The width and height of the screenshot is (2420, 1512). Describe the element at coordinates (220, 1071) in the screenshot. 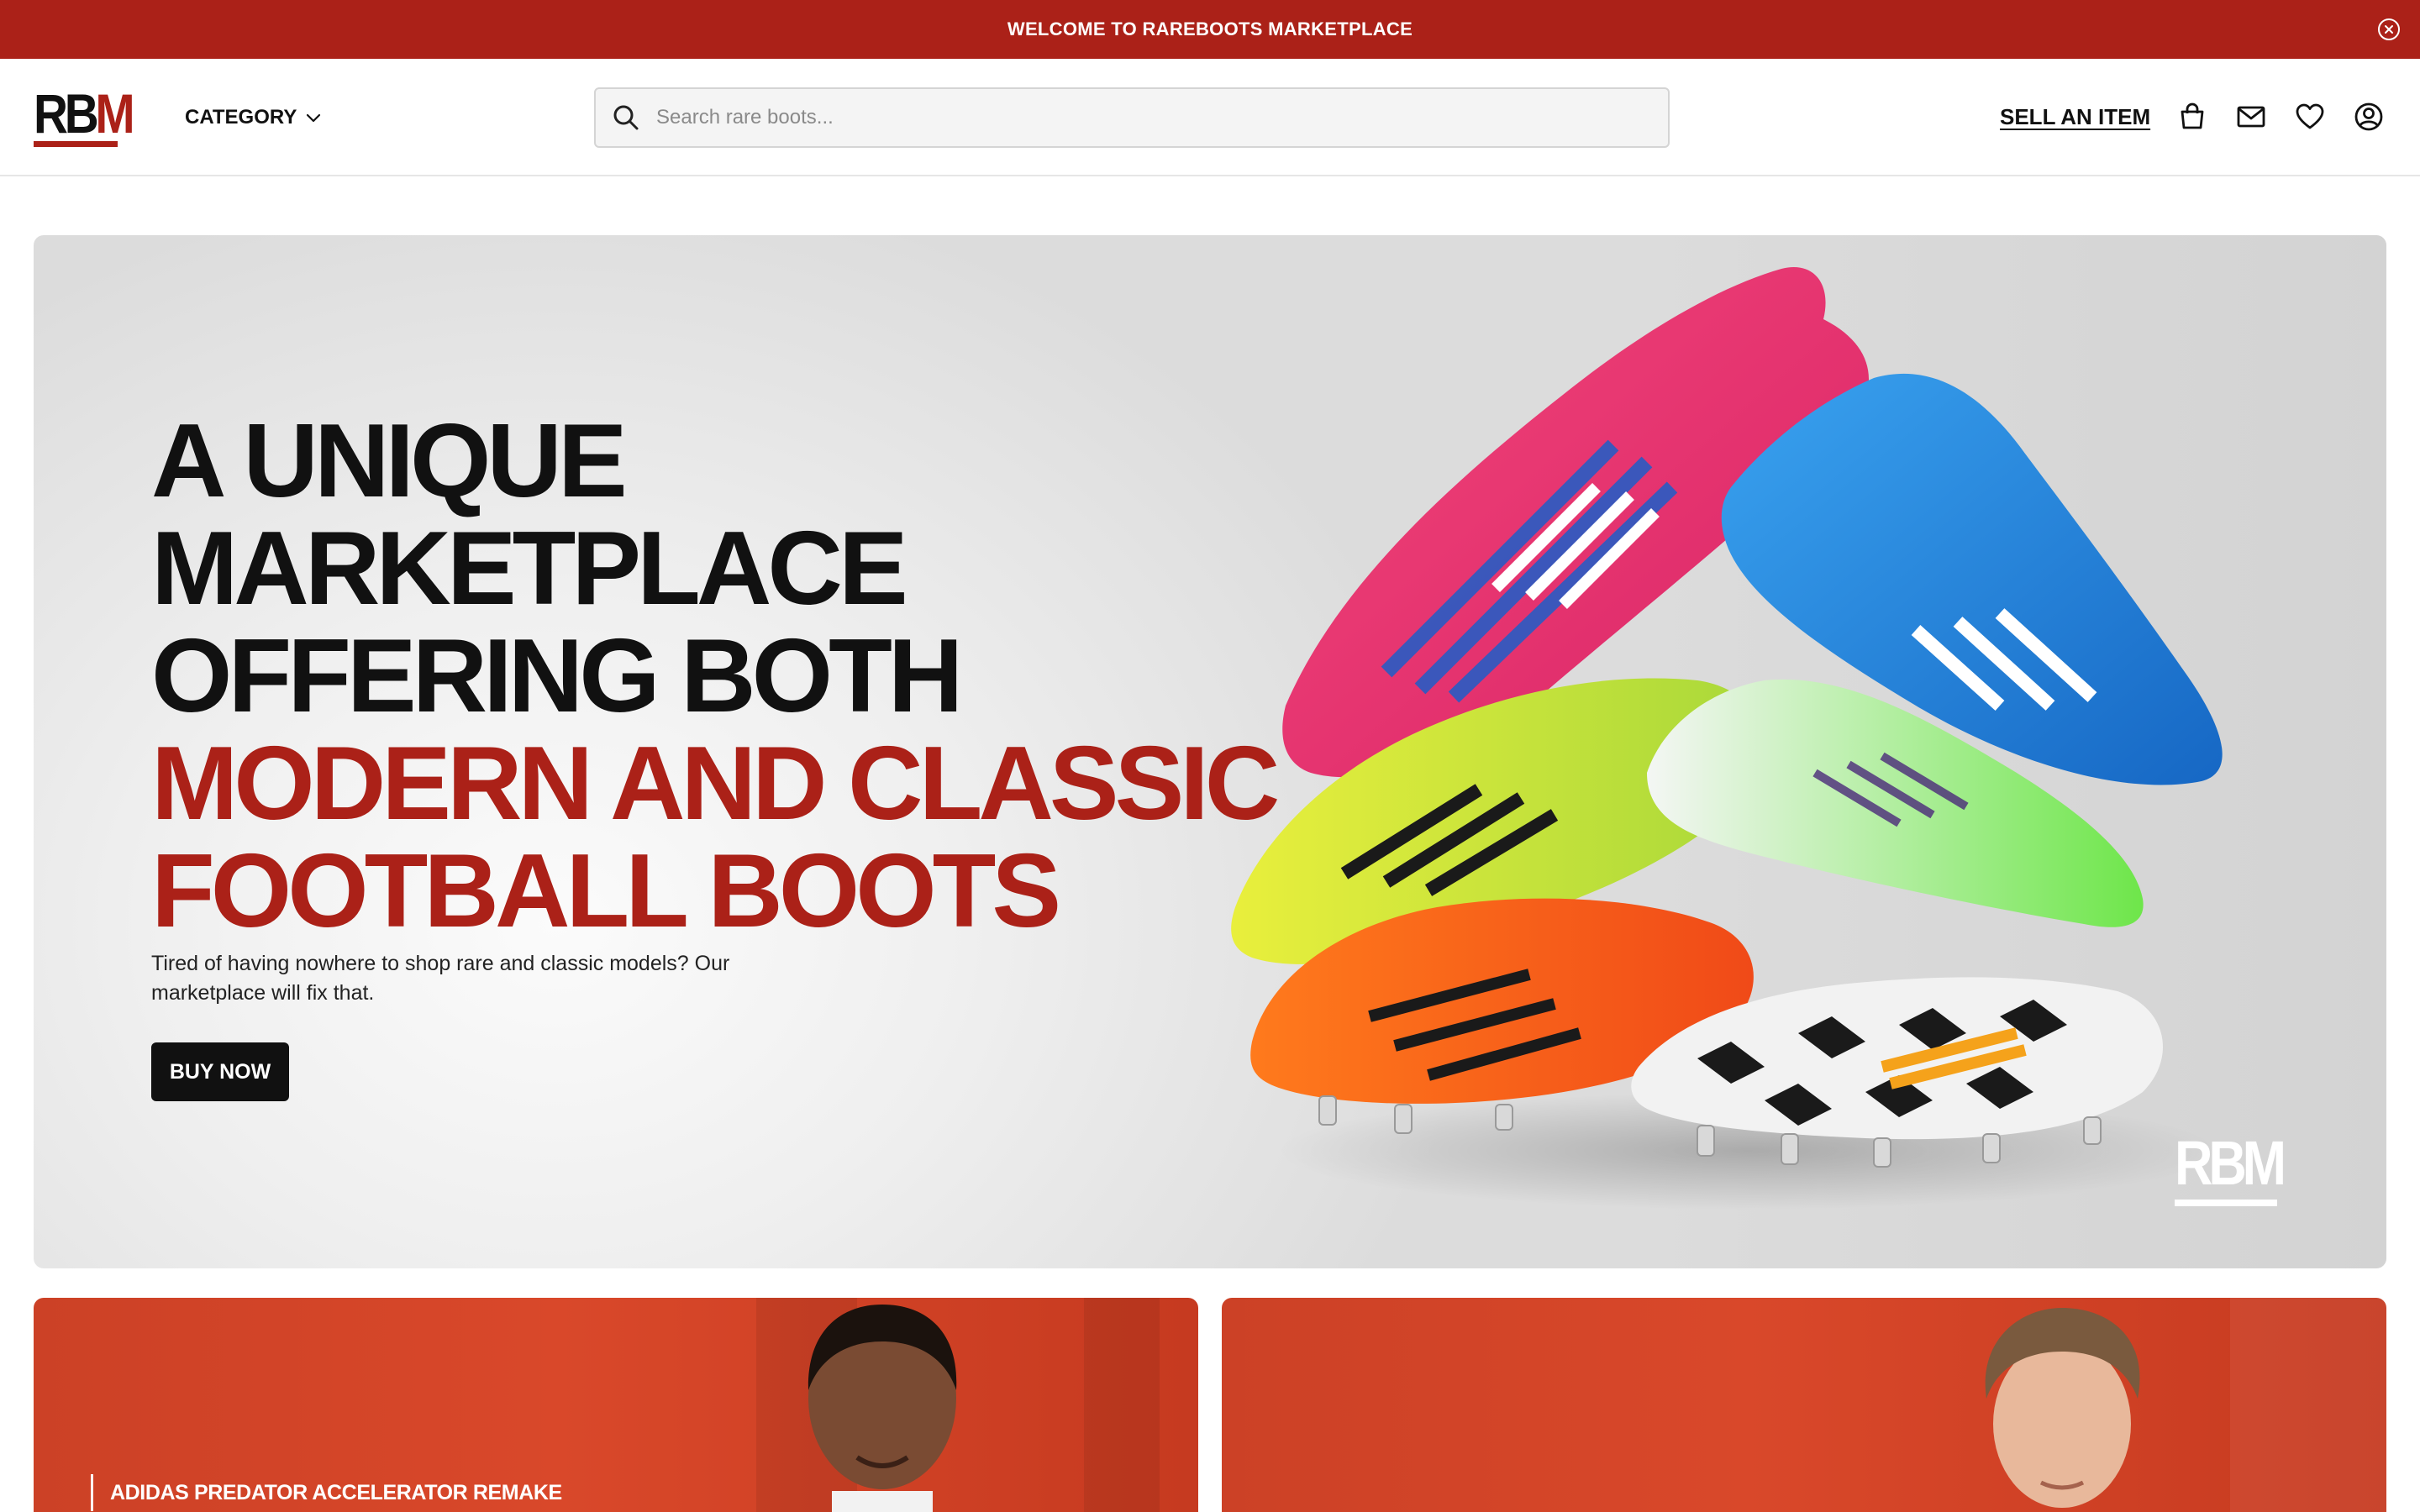

I see `buy-now-button: BUY NOW` at that location.